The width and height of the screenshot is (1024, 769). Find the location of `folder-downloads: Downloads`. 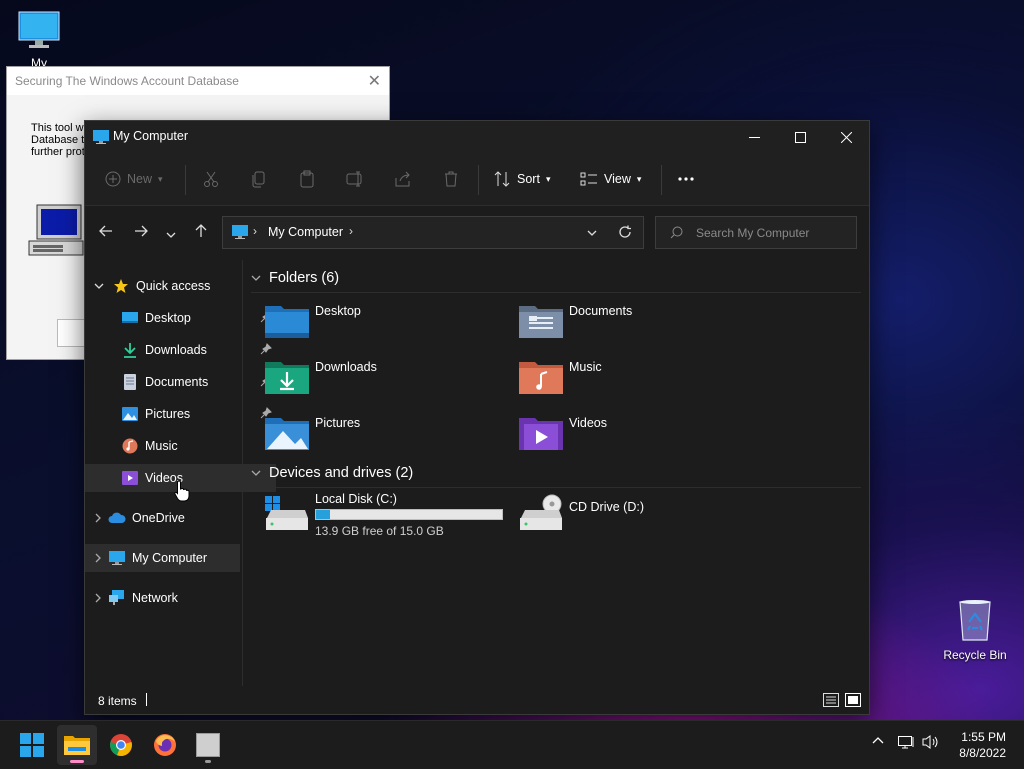

folder-downloads: Downloads is located at coordinates (380, 376).